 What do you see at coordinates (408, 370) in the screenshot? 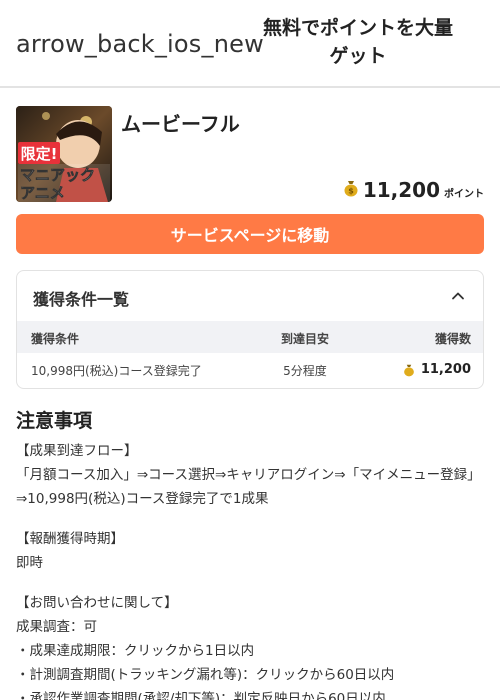
I see `money-bag-icon` at bounding box center [408, 370].